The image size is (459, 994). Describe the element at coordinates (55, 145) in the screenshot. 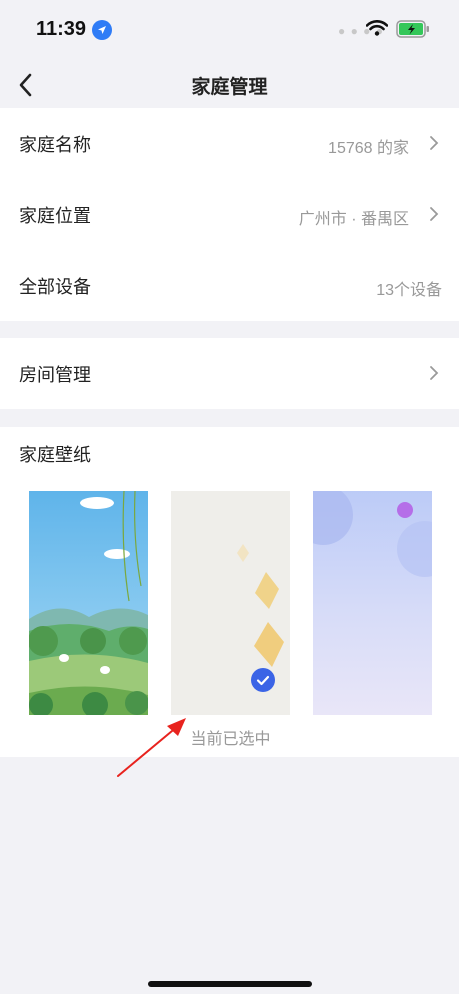

I see `family-name-label: 家庭名称` at that location.